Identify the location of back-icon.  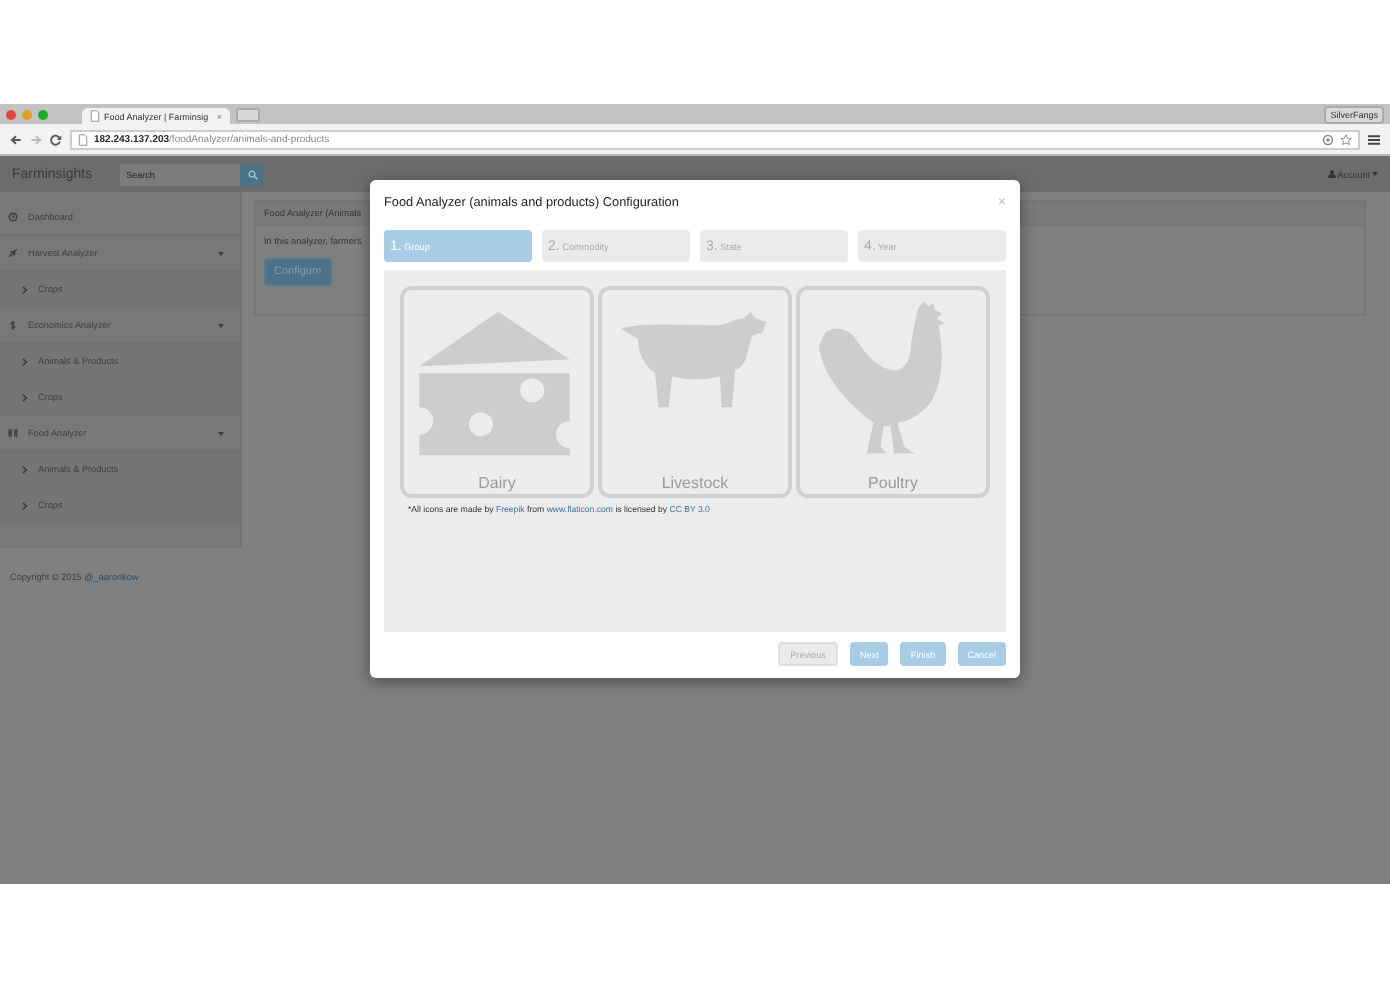
(16, 139).